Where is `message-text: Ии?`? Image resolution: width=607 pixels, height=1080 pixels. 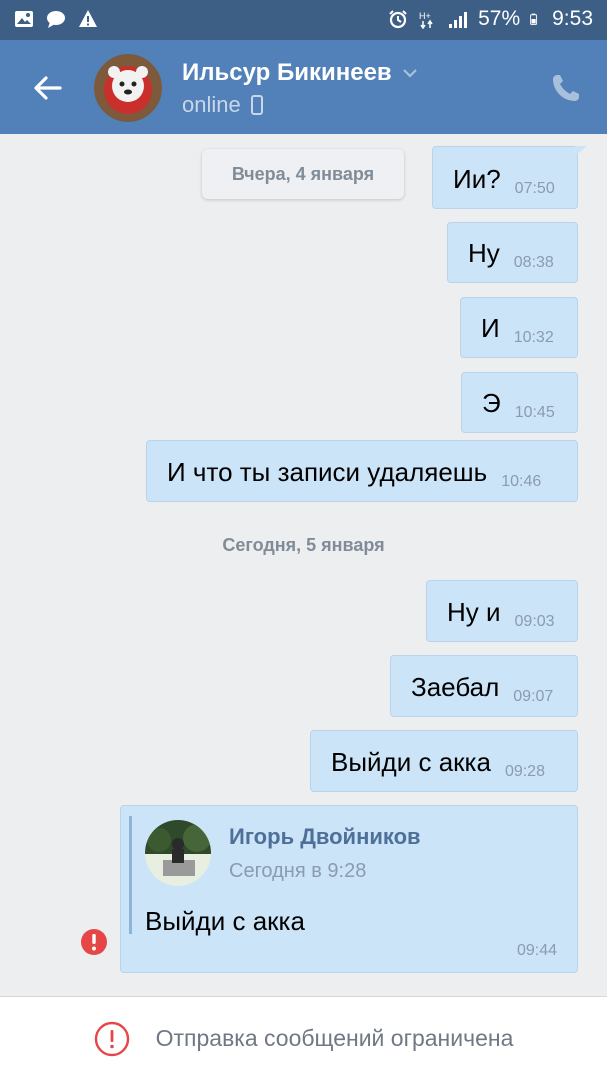
message-text: Ии? is located at coordinates (477, 179).